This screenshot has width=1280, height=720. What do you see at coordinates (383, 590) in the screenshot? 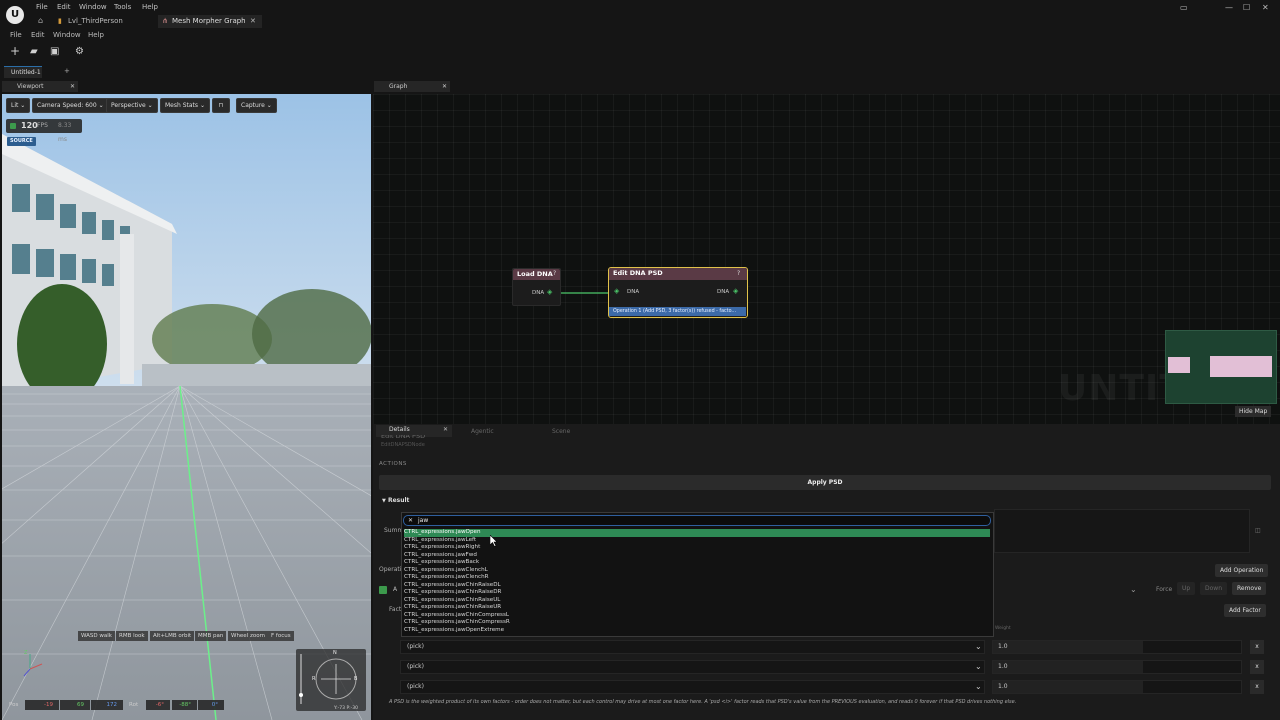
I see `operation-enabled-checkbox` at bounding box center [383, 590].